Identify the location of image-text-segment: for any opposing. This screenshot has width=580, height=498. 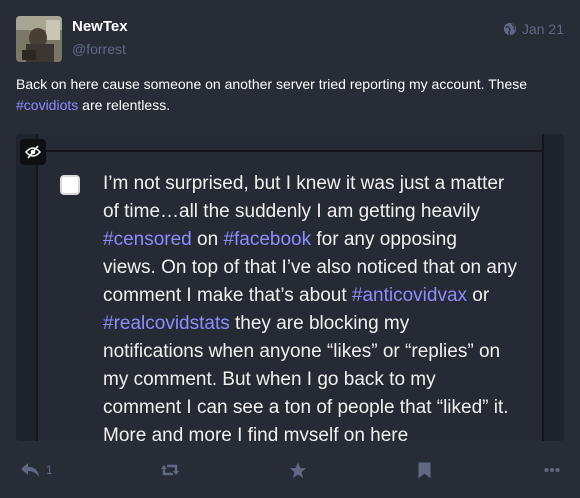
(384, 239).